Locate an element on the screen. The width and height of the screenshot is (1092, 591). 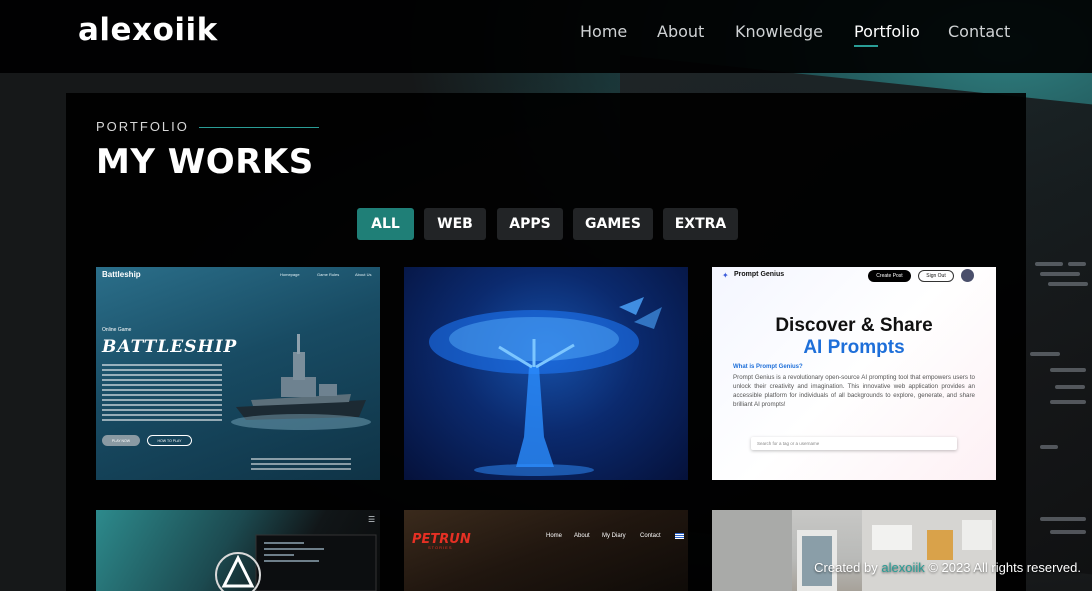
card-signout-button: Sign Out is located at coordinates (936, 276).